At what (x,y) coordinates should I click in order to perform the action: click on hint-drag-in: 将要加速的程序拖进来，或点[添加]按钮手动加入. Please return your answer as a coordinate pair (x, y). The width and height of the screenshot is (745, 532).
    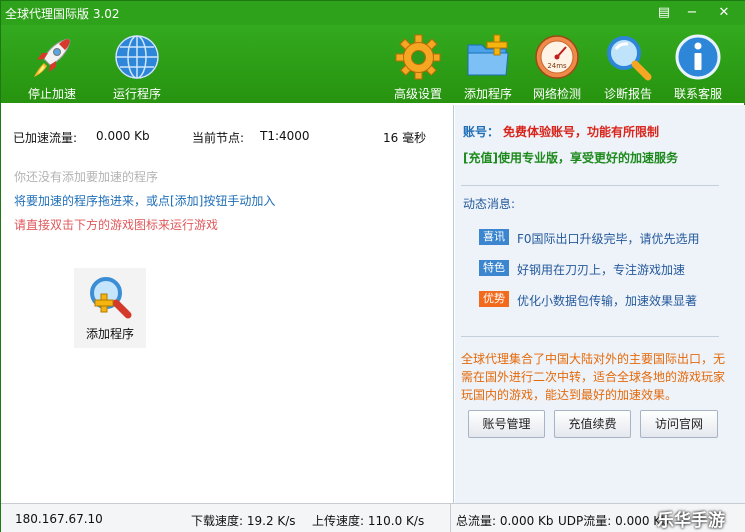
    Looking at the image, I should click on (145, 201).